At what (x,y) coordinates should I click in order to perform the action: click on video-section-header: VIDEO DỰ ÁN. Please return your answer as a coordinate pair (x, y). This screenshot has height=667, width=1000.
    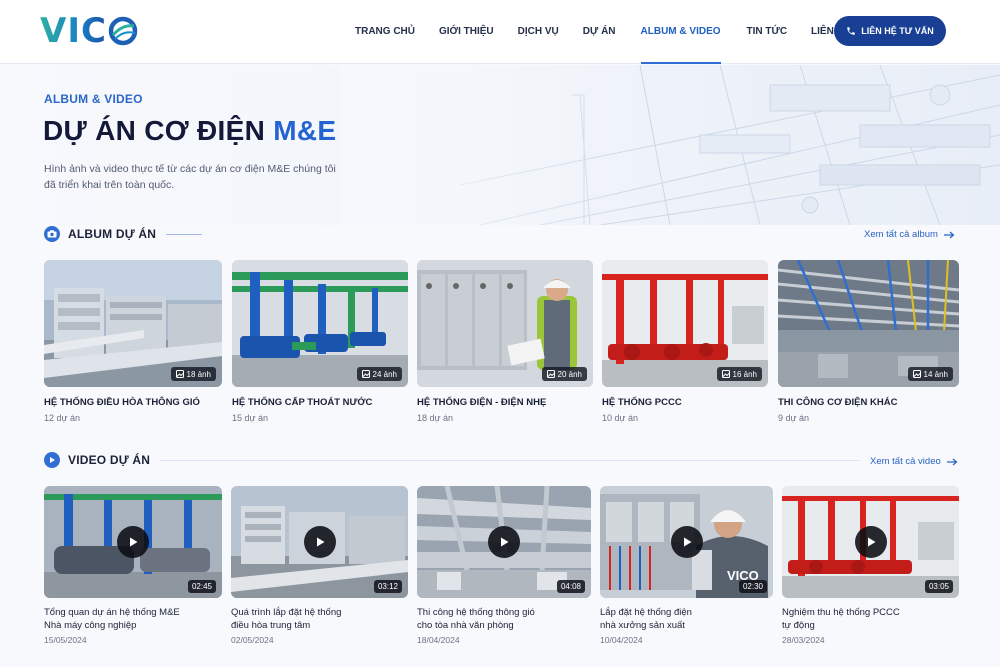
    Looking at the image, I should click on (452, 460).